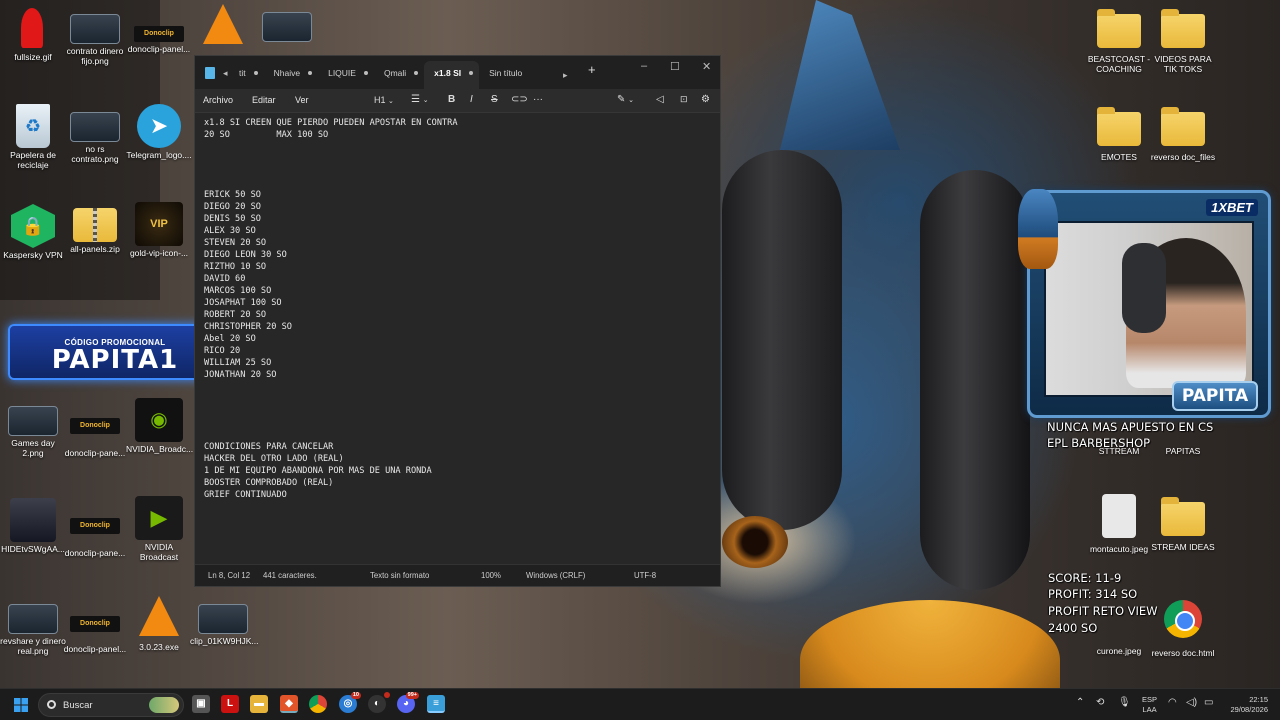 This screenshot has height=720, width=1280. Describe the element at coordinates (1248, 705) in the screenshot. I see `clock: 22:15 29/08/2026` at that location.